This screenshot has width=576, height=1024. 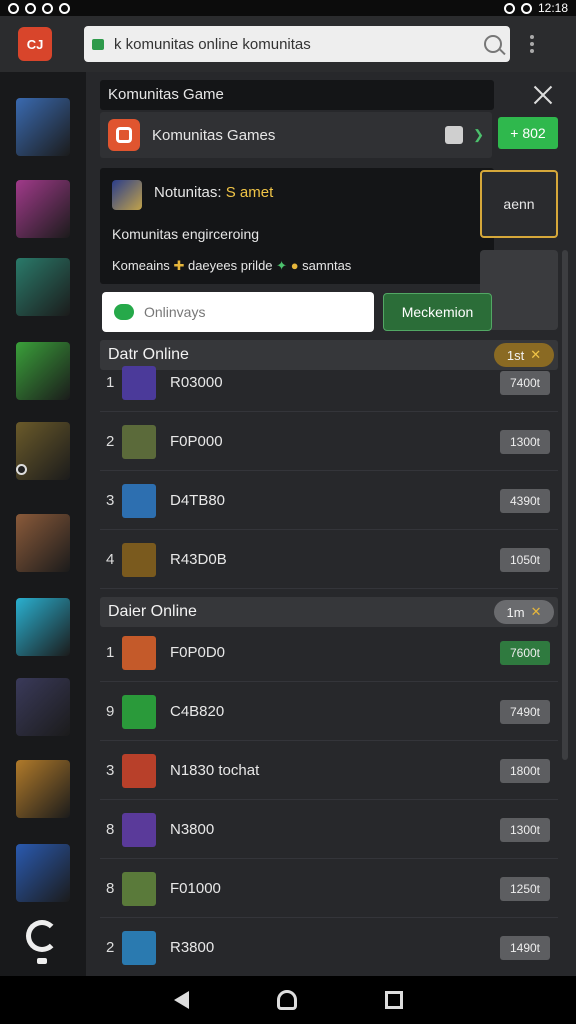 I want to click on list-item: 9 C4B820 7490t, so click(x=329, y=712).